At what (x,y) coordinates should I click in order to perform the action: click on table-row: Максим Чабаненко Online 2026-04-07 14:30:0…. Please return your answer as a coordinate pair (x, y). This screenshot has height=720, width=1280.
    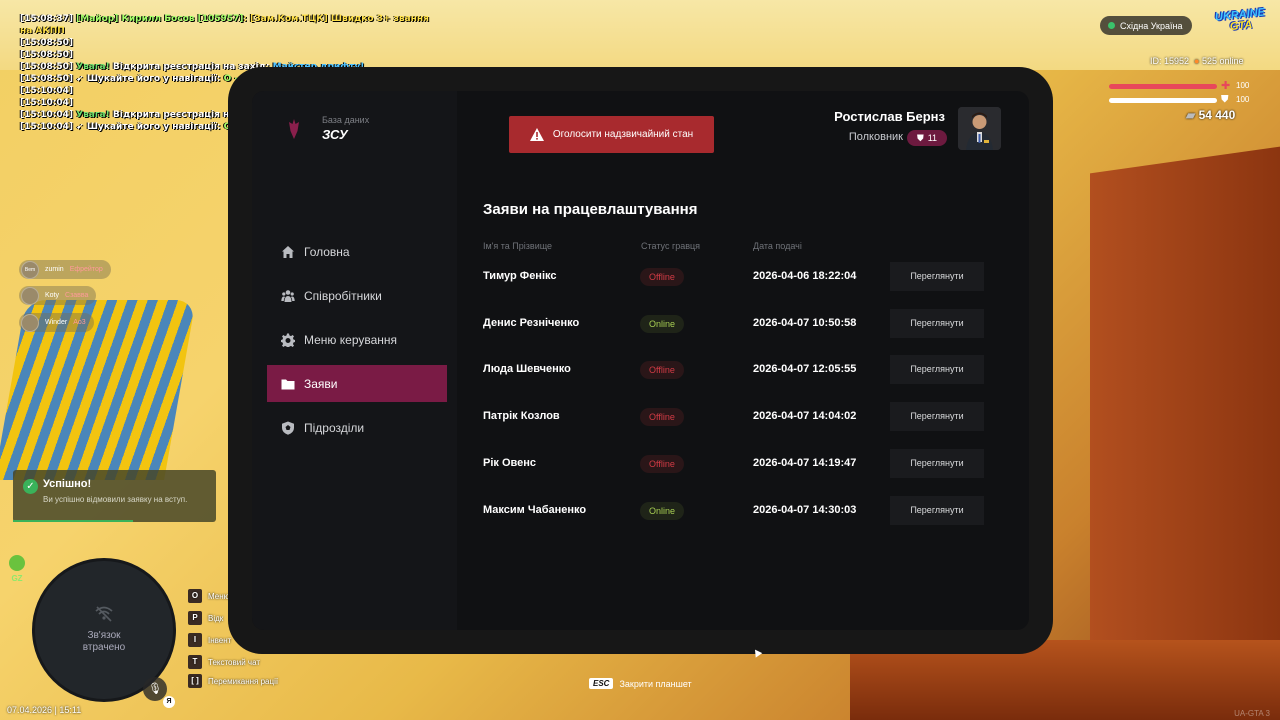
    Looking at the image, I should click on (743, 510).